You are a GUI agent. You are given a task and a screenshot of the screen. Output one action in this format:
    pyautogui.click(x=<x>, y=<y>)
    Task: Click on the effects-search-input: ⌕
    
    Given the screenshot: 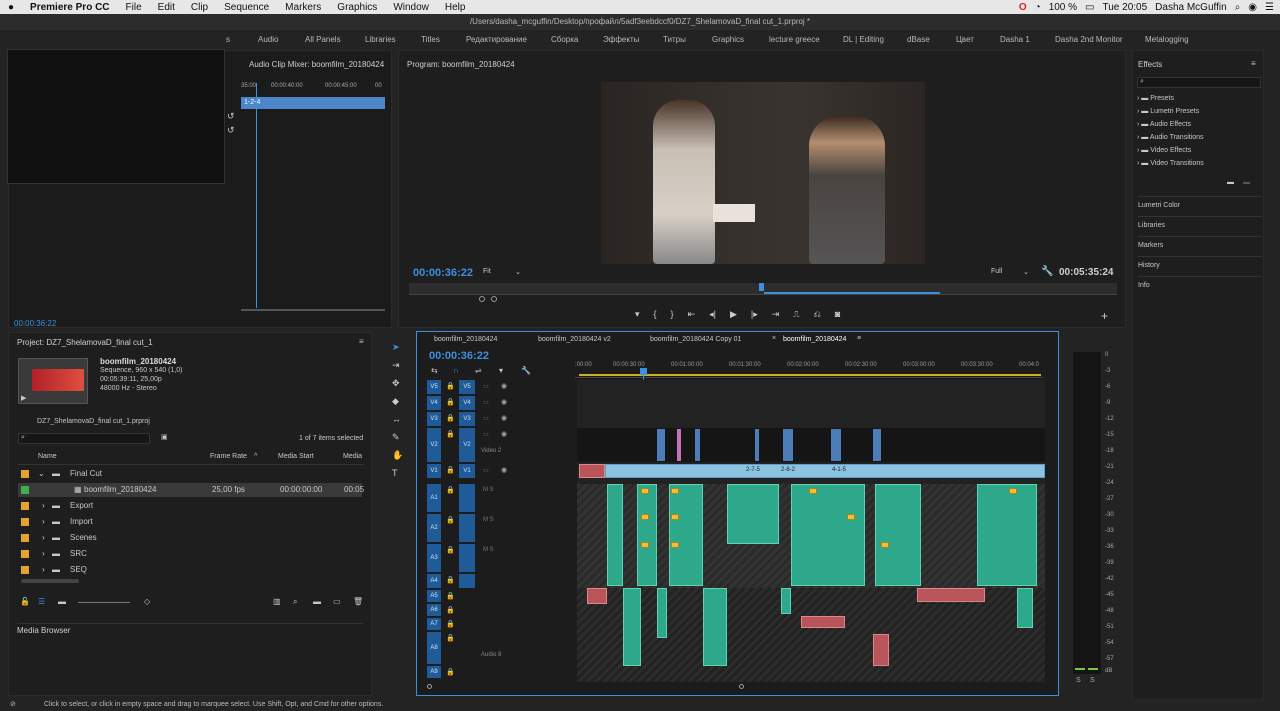 What is the action you would take?
    pyautogui.click(x=1199, y=82)
    